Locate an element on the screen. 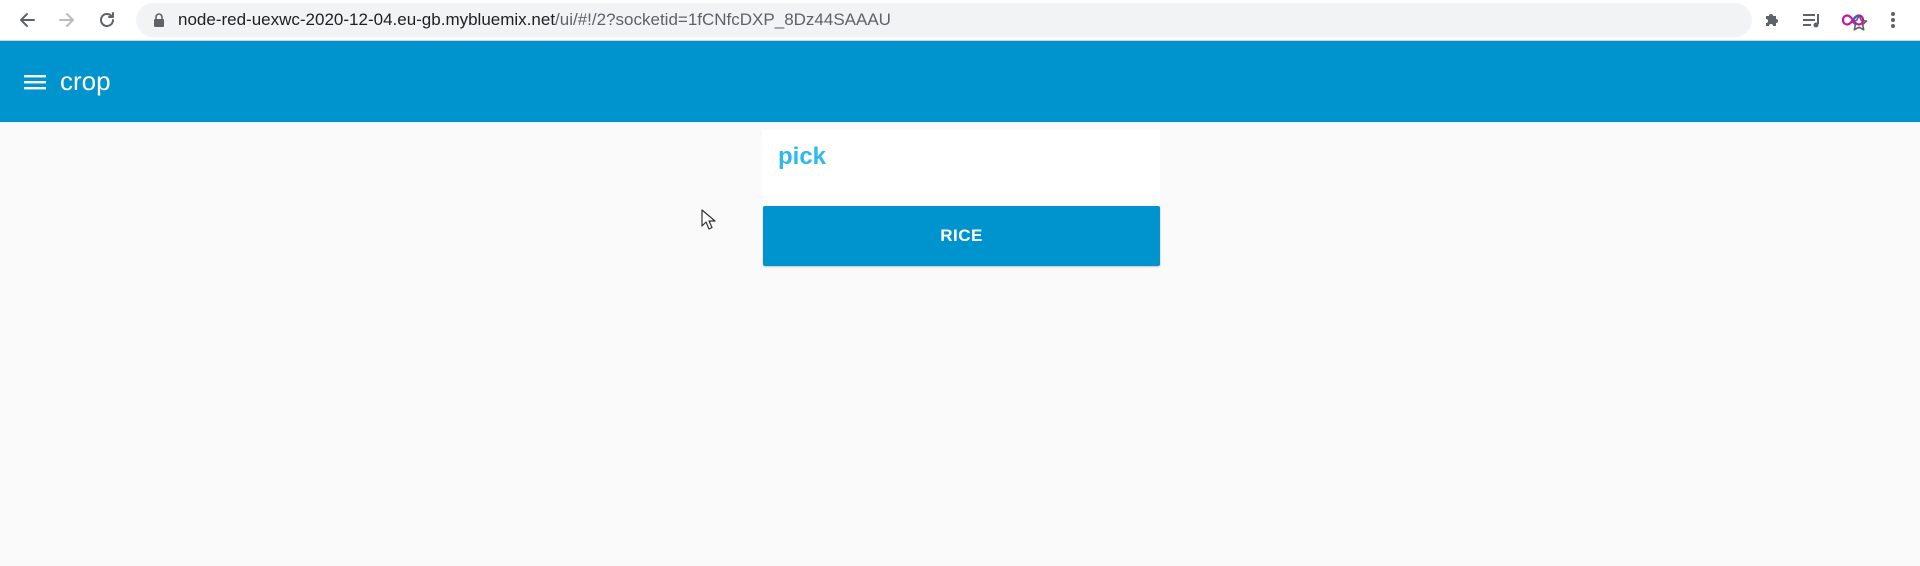 The height and width of the screenshot is (566, 1920). media-queue-button is located at coordinates (1812, 20).